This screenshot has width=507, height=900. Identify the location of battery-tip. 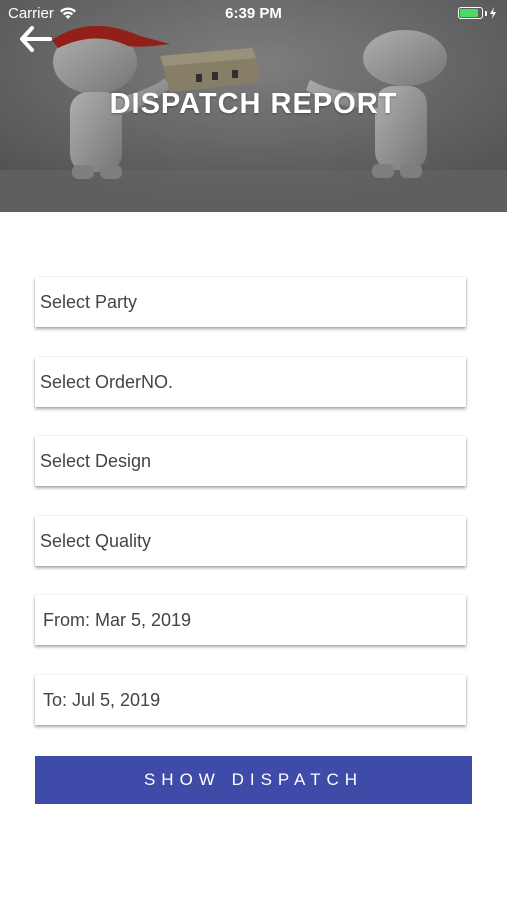
(486, 13).